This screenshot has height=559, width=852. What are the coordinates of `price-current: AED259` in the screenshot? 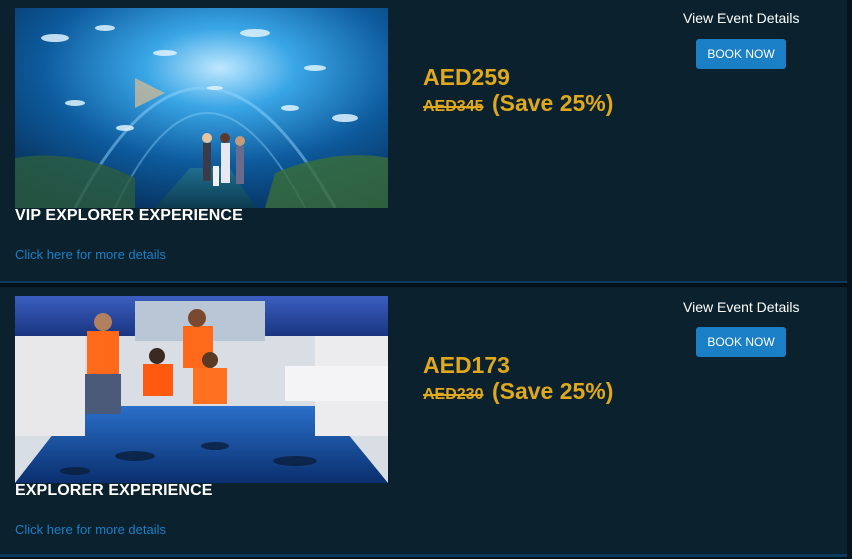 It's located at (466, 77).